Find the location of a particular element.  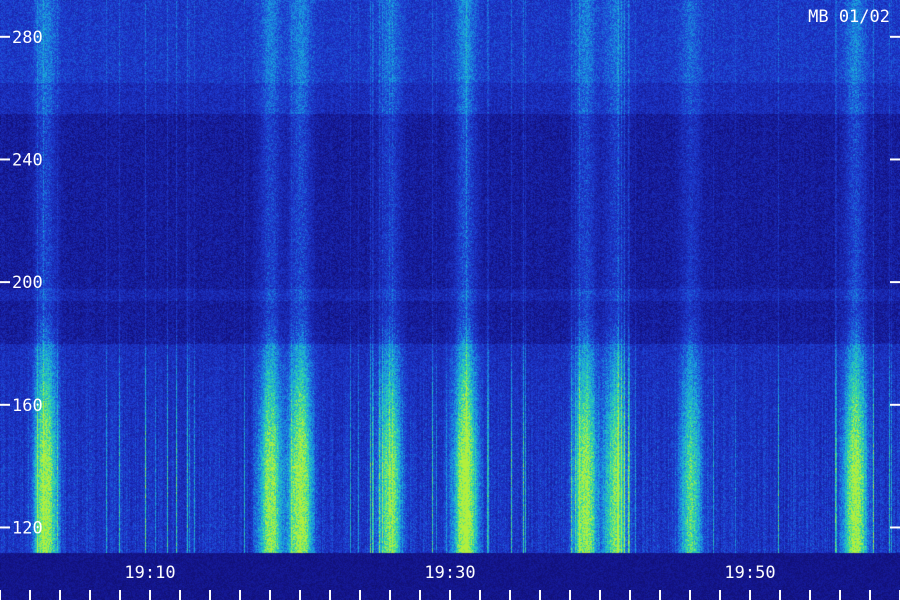

x-tick-label: 19:50 is located at coordinates (749, 573).